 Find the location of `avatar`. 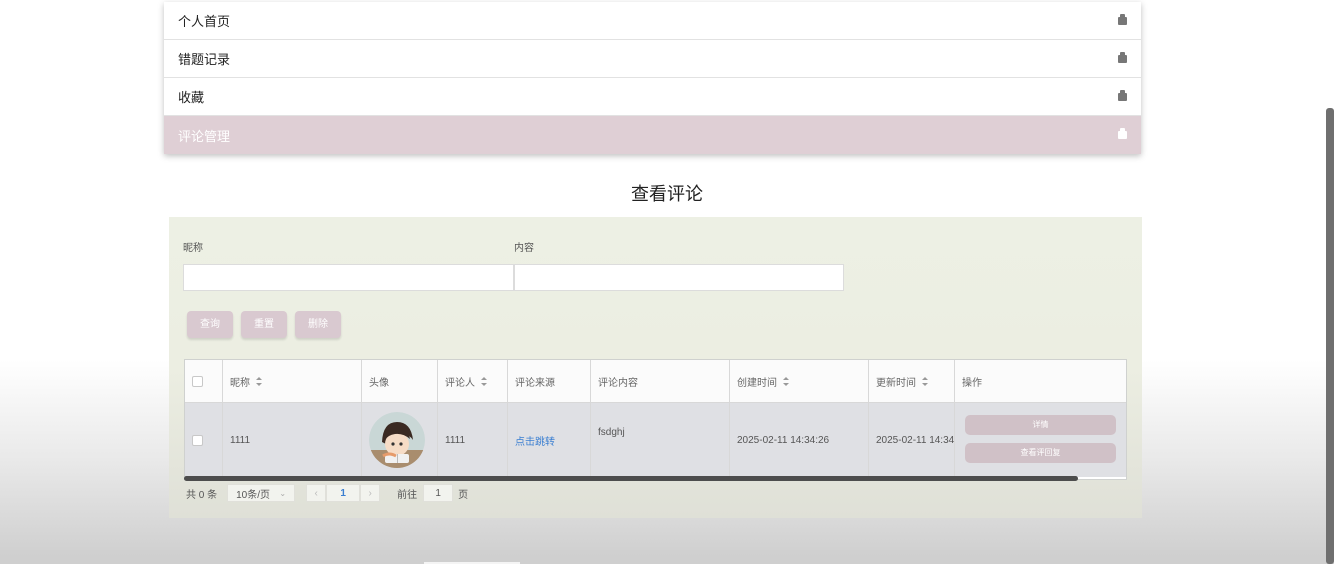

avatar is located at coordinates (397, 440).